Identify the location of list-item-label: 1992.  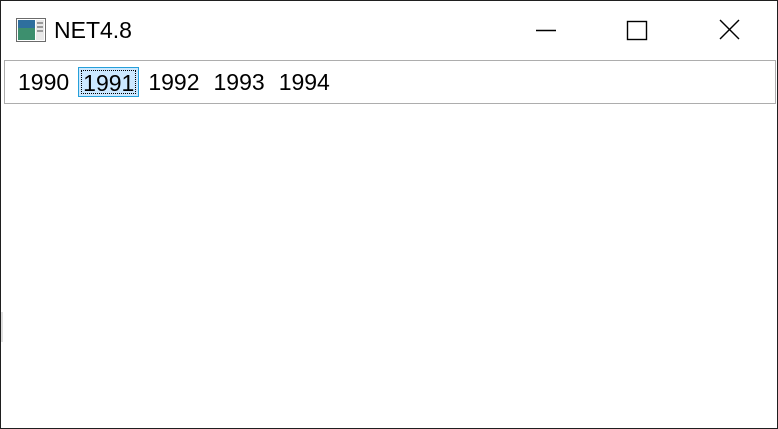
(174, 82).